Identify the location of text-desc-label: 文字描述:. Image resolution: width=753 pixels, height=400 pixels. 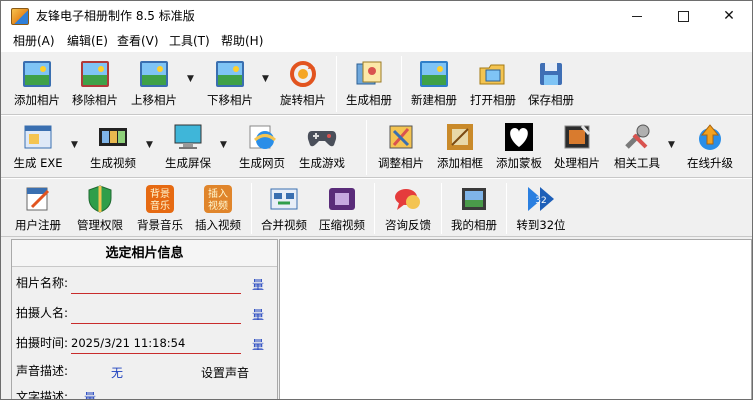
(42, 395).